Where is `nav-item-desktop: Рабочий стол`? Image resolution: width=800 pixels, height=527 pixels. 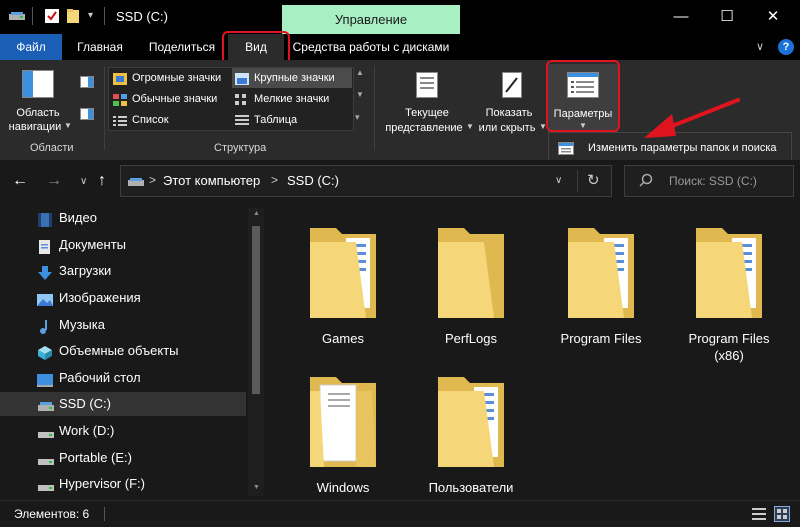
nav-item-desktop: Рабочий стол is located at coordinates (123, 378).